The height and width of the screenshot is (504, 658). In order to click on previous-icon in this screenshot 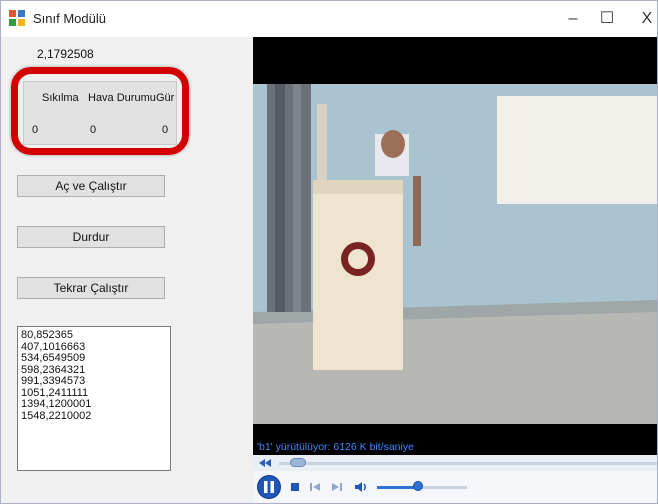, I will do `click(315, 487)`.